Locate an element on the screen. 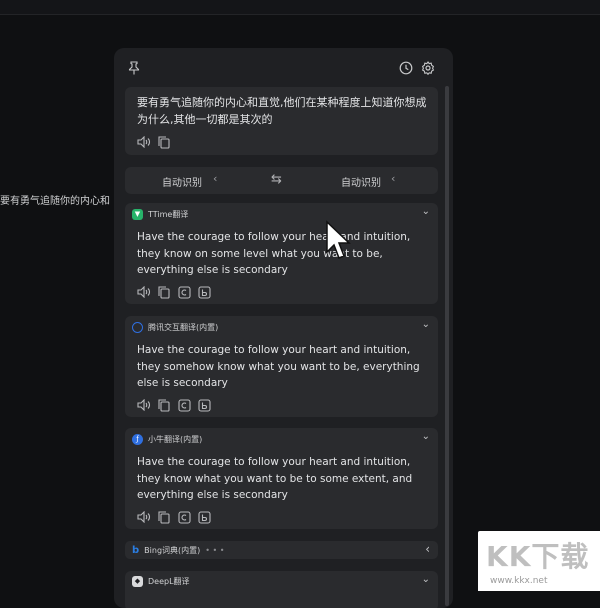 The width and height of the screenshot is (600, 608). scrollbar is located at coordinates (447, 346).